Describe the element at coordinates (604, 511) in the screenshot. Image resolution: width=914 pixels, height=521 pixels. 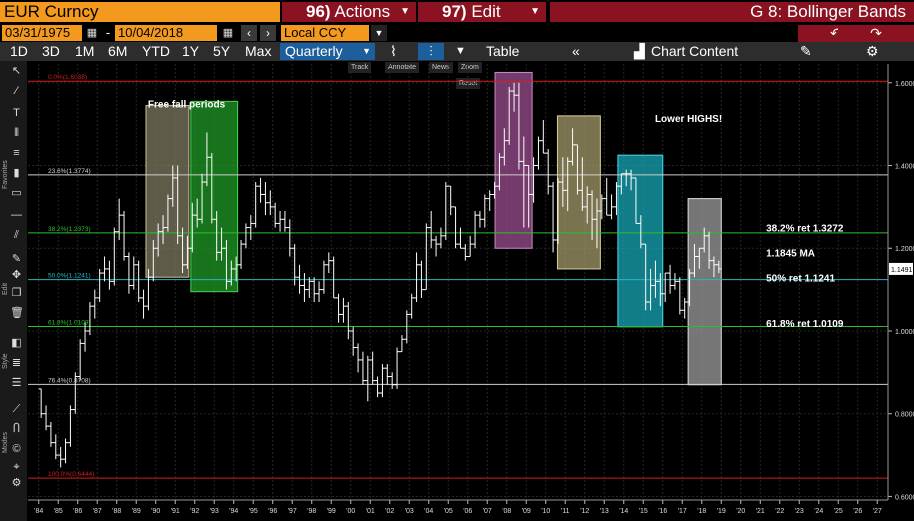
I see `x-tick-label: '13` at that location.